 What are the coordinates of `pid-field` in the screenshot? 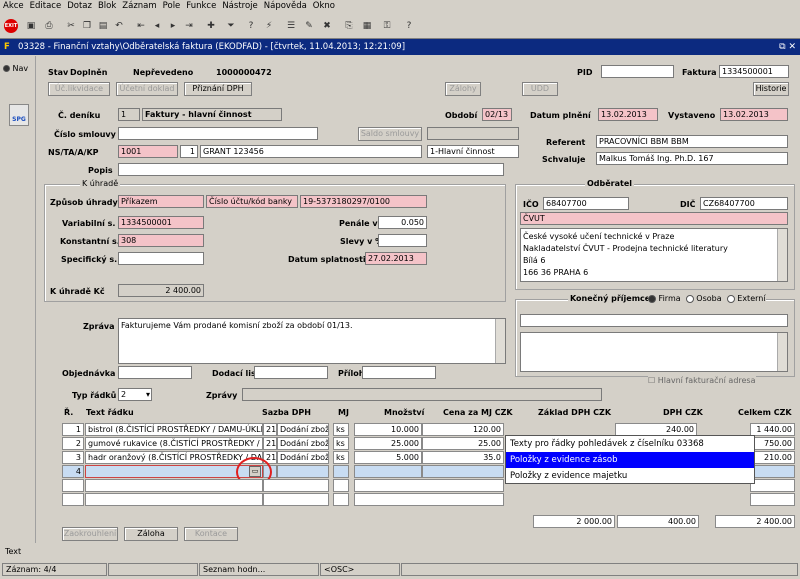 It's located at (637, 71).